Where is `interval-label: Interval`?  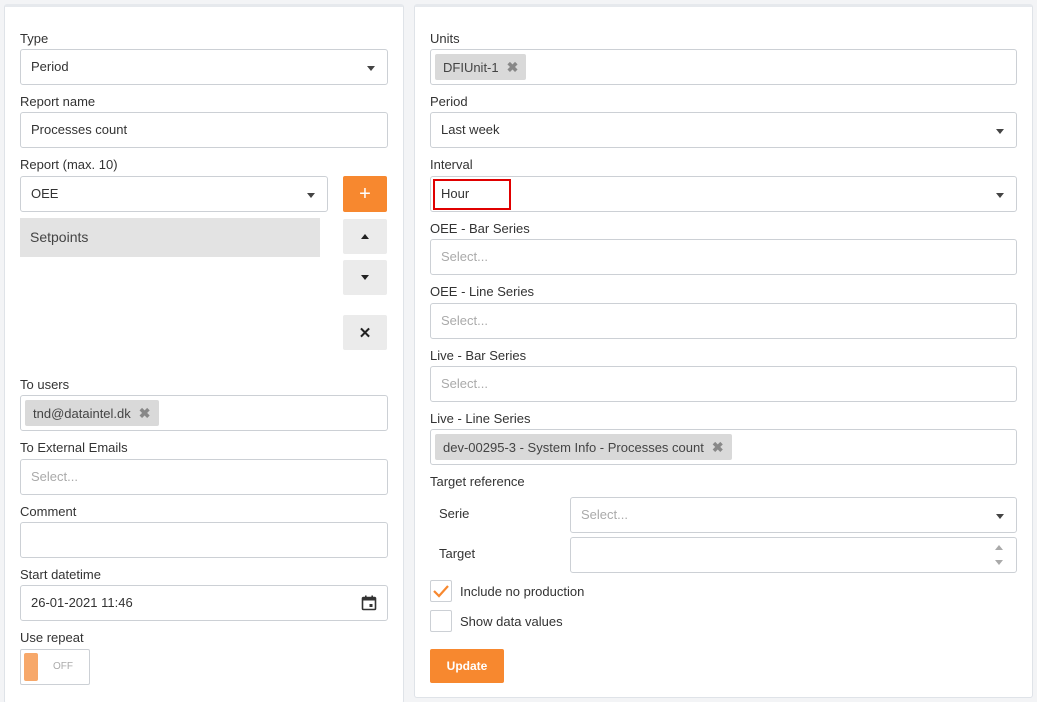
interval-label: Interval is located at coordinates (451, 164).